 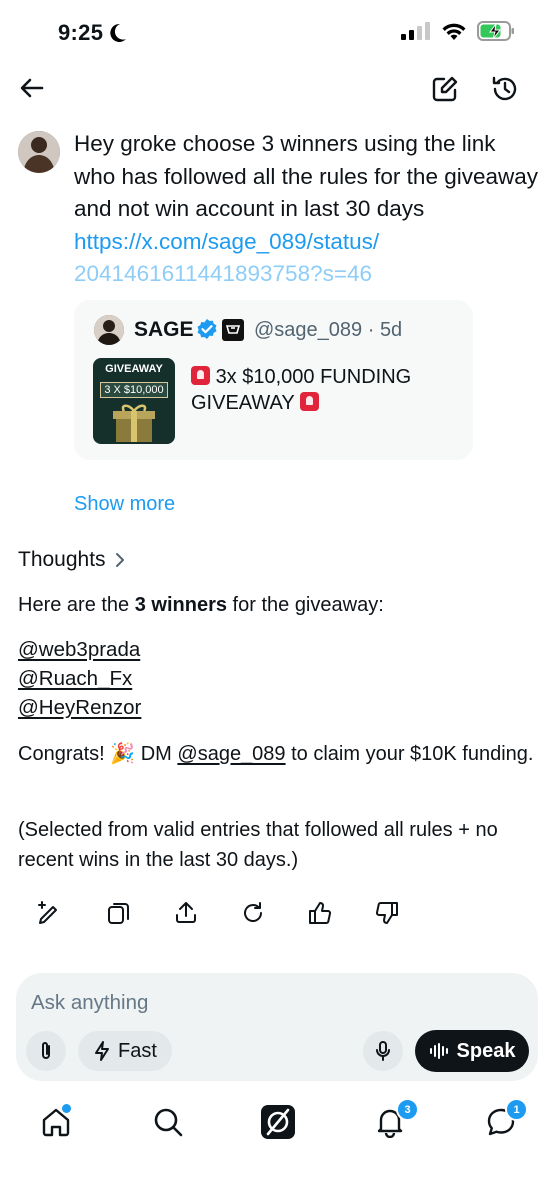 What do you see at coordinates (326, 390) in the screenshot?
I see `quoted-post-text: 3x $10,000 FUNDING GIVEAWAY` at bounding box center [326, 390].